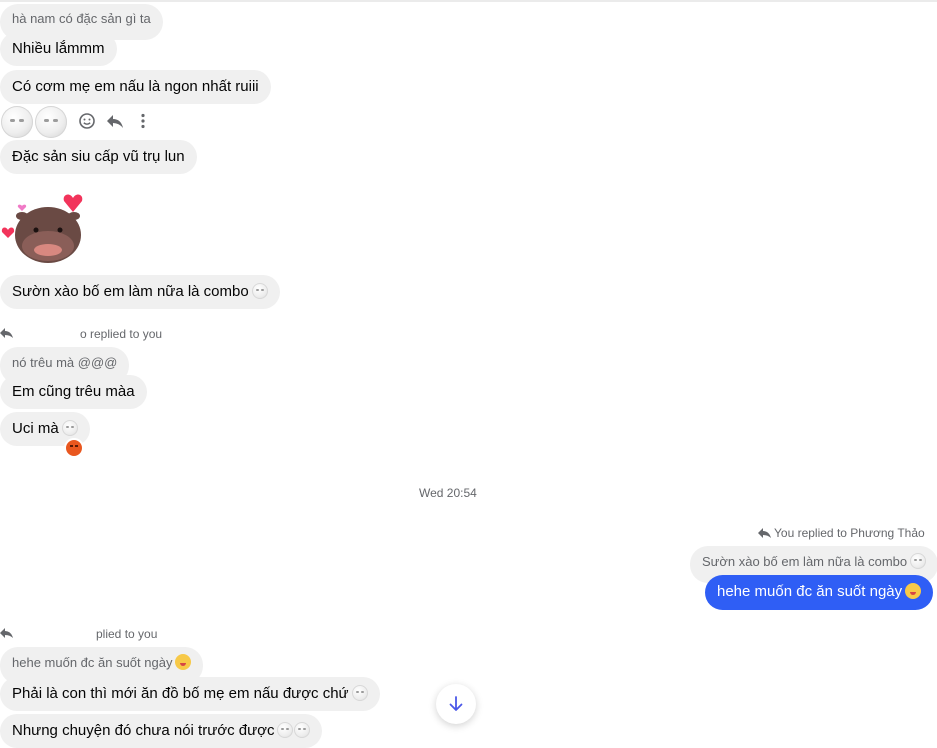  I want to click on message-bubble: Sườn xào bố em làm nữa là combo, so click(140, 292).